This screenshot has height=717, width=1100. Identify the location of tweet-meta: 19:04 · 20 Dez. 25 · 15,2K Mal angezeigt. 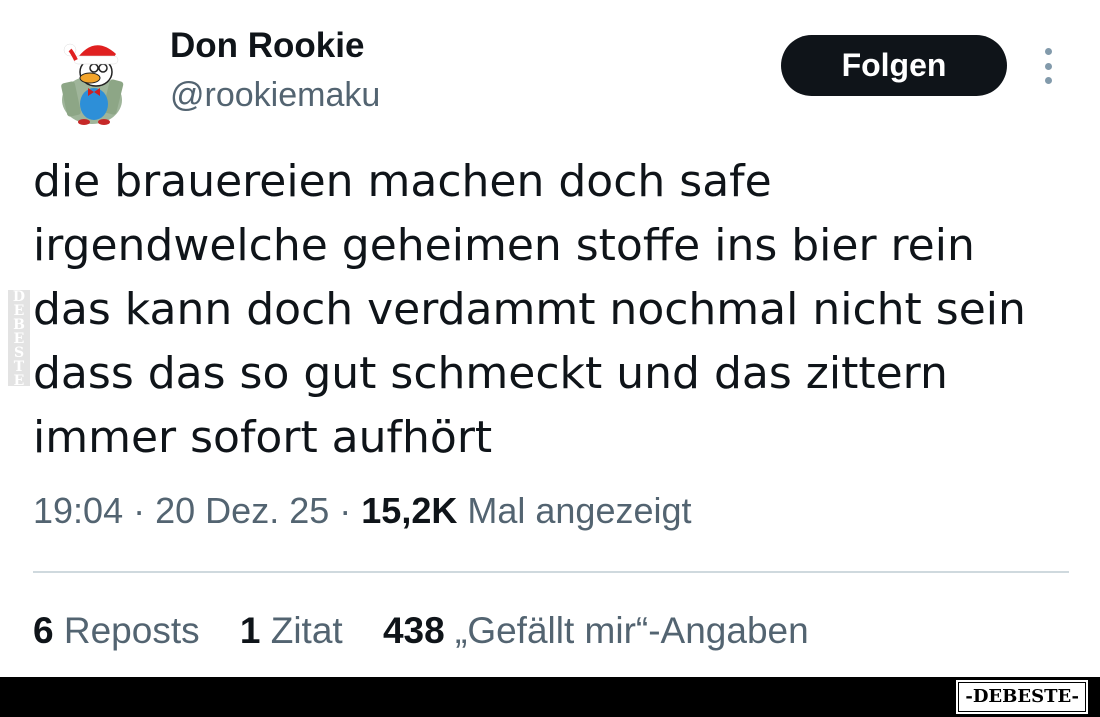
(362, 511).